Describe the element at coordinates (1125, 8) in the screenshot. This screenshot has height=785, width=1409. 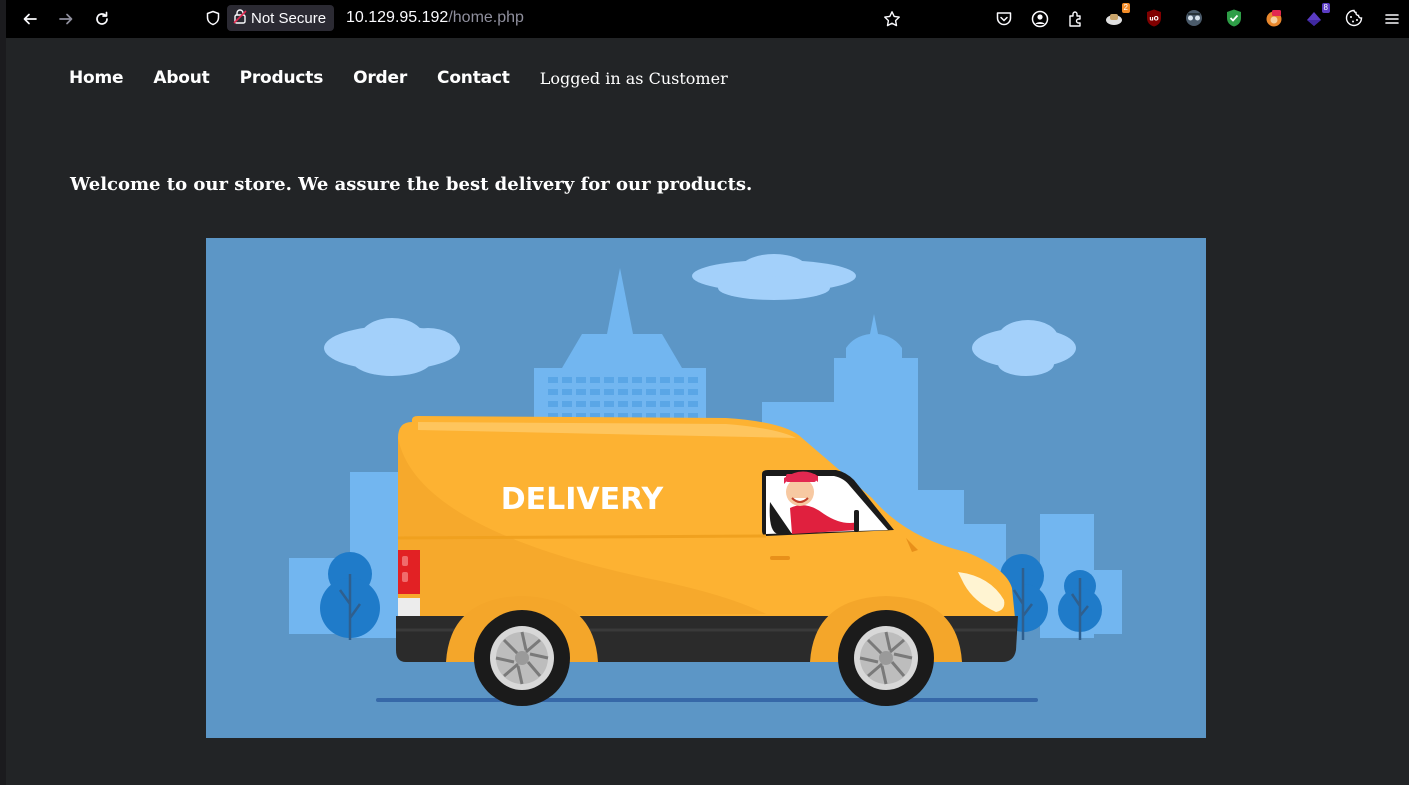
I see `extension-1-badge: 2` at that location.